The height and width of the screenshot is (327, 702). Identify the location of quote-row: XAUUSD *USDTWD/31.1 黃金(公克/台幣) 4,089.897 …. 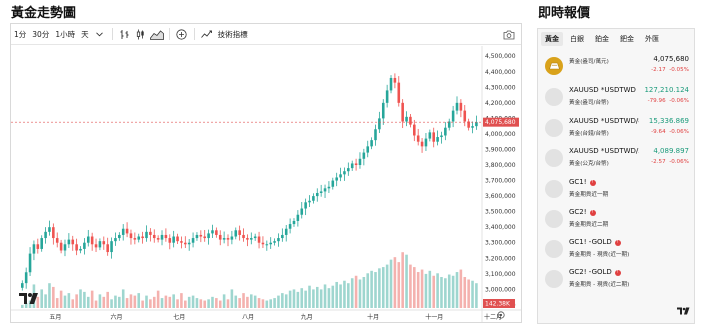
(617, 160).